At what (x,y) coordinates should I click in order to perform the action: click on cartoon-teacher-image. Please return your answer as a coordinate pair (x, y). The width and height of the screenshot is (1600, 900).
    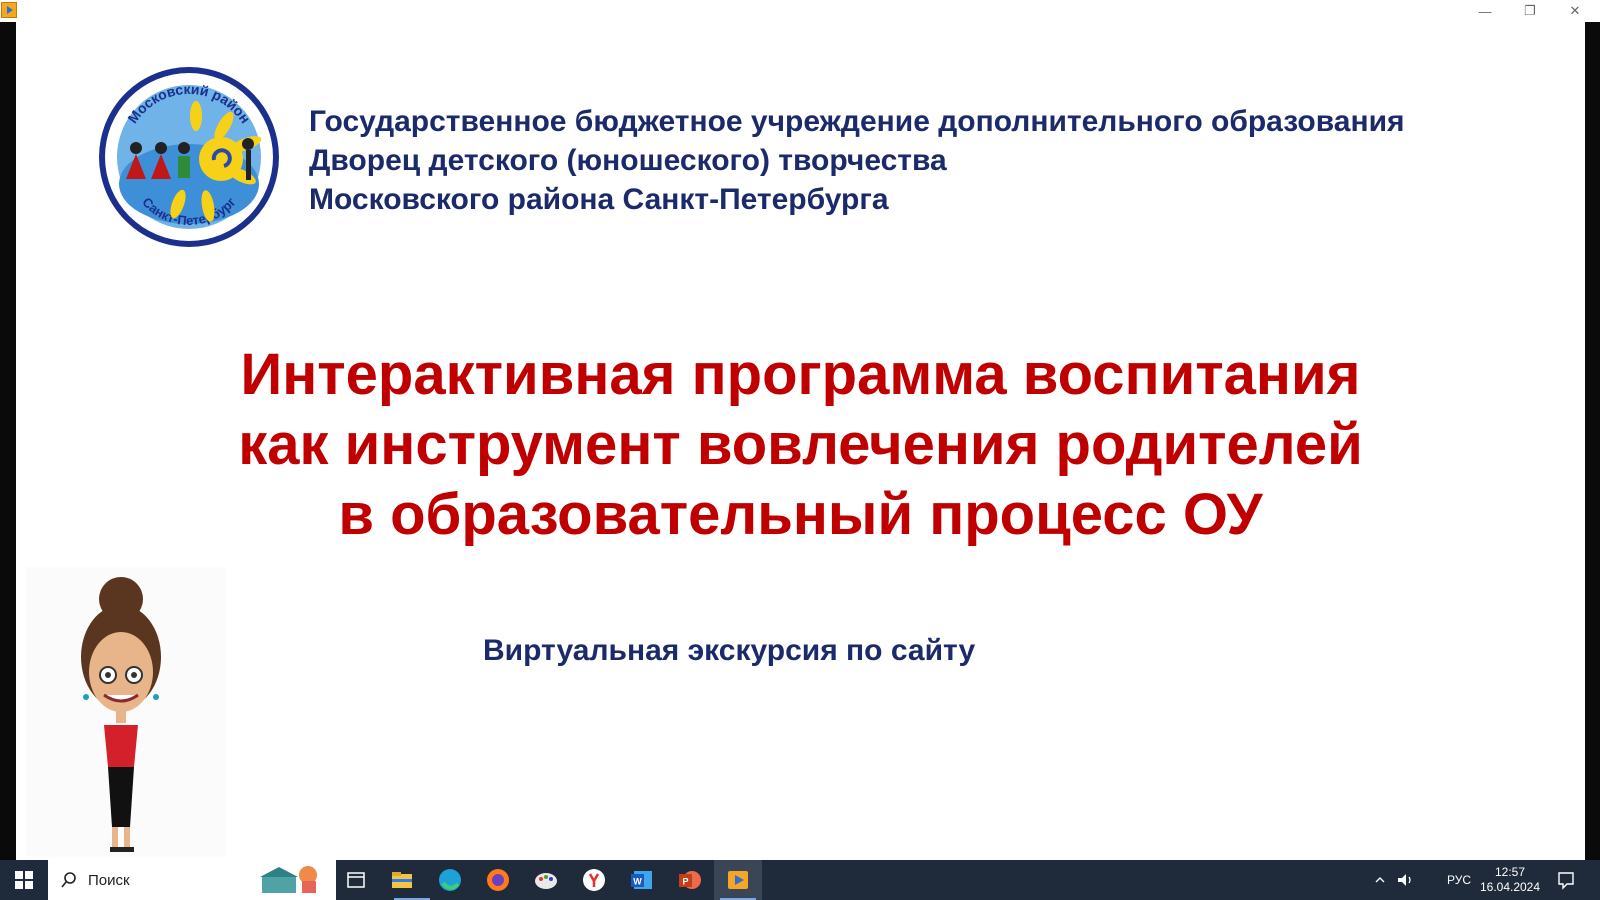
    Looking at the image, I should click on (126, 712).